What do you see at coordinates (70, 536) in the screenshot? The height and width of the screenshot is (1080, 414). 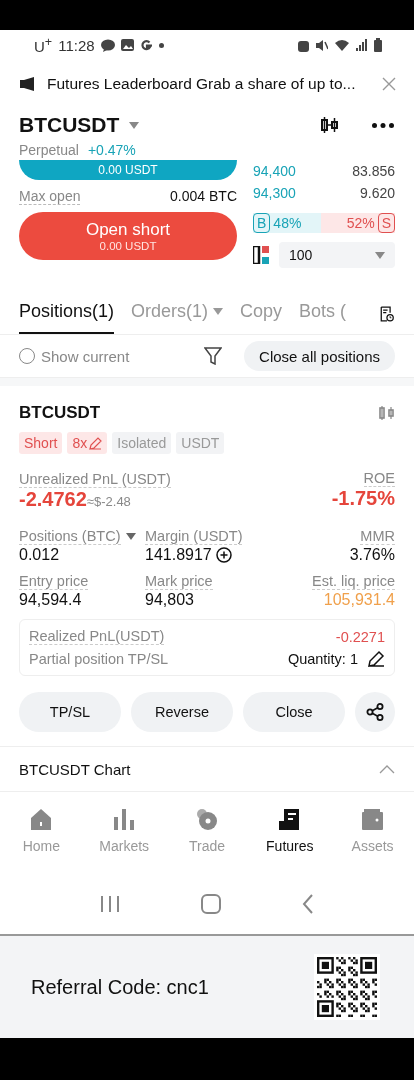 I see `stat-label: Positions (BTC)` at bounding box center [70, 536].